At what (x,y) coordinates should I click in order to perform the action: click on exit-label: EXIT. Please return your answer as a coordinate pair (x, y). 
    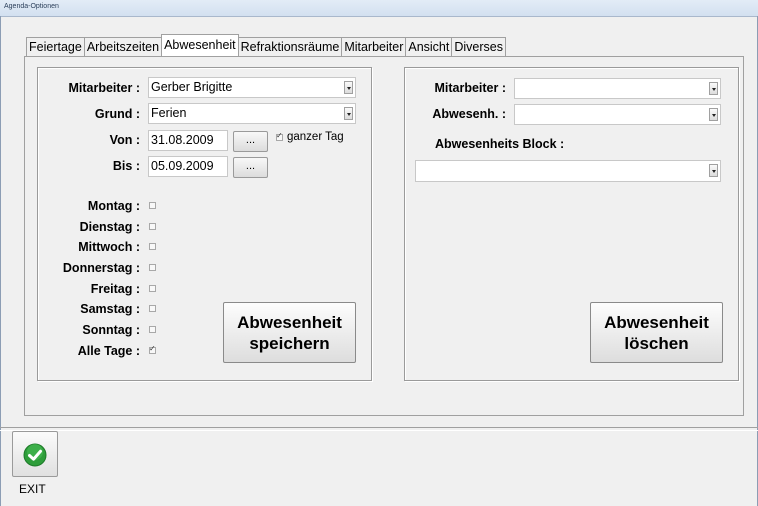
    Looking at the image, I should click on (32, 489).